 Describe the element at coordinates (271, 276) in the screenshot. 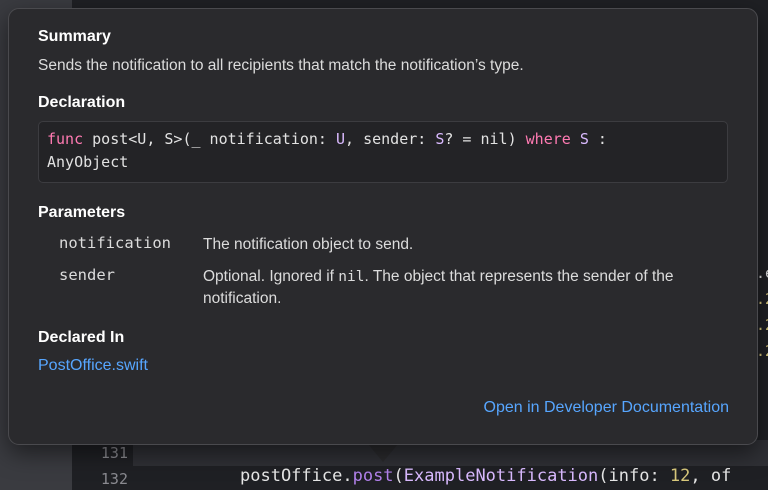

I see `description-text: Optional. Ignored if` at that location.